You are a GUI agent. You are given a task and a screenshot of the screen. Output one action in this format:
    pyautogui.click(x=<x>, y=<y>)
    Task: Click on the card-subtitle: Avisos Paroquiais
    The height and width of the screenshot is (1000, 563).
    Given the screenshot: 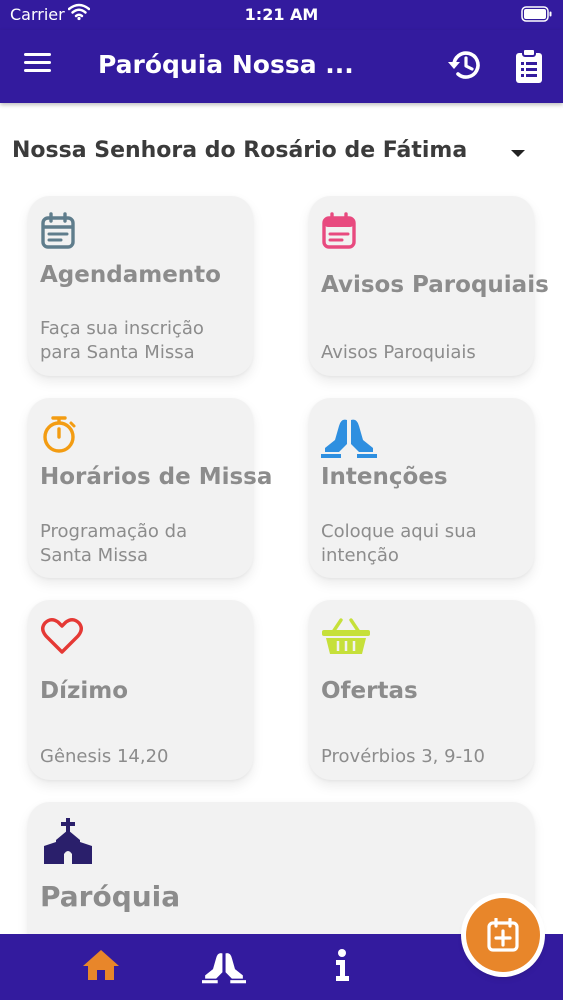 What is the action you would take?
    pyautogui.click(x=398, y=352)
    